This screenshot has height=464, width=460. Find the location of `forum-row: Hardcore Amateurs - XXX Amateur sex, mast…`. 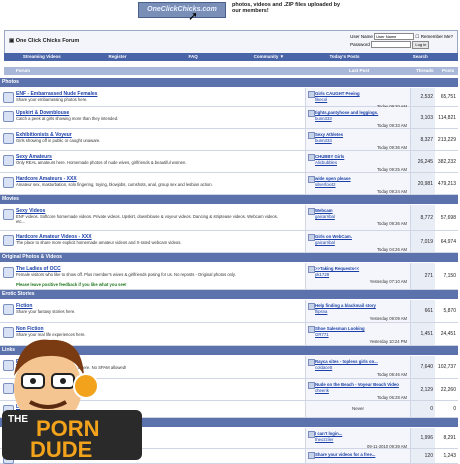

forum-row: Hardcore Amateurs - XXX Amateur sex, mast… is located at coordinates (229, 184).